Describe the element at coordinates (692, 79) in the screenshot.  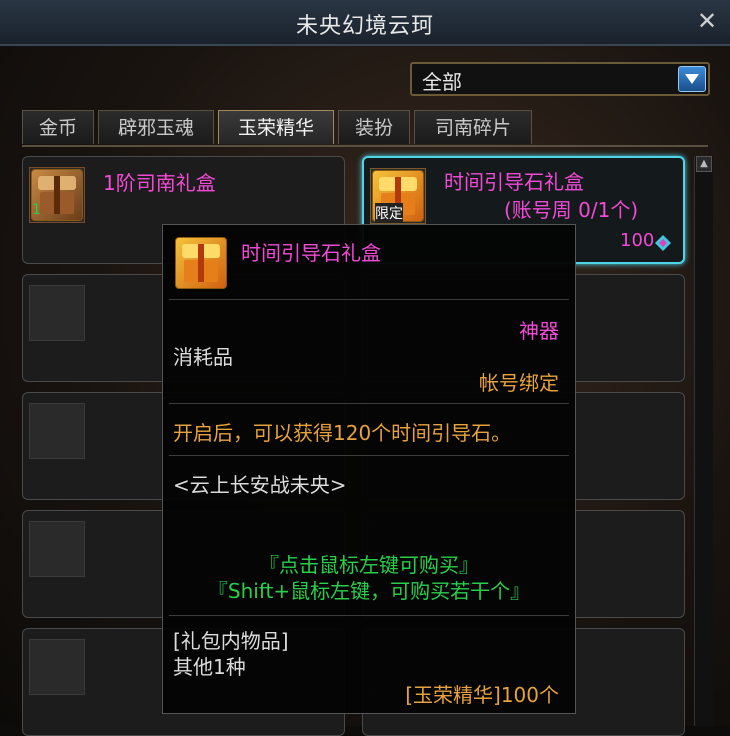
I see `chevron-down-icon` at that location.